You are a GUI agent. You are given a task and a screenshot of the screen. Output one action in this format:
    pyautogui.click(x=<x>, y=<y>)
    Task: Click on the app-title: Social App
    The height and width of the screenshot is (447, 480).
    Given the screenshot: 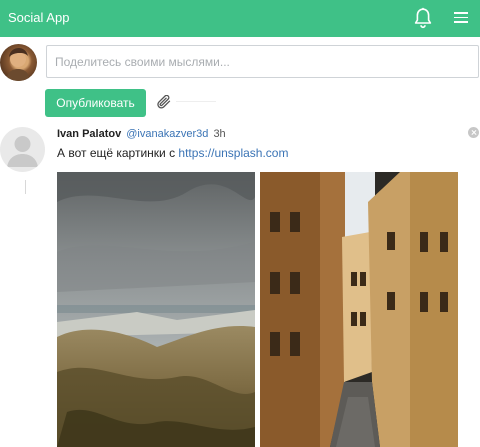 What is the action you would take?
    pyautogui.click(x=38, y=17)
    